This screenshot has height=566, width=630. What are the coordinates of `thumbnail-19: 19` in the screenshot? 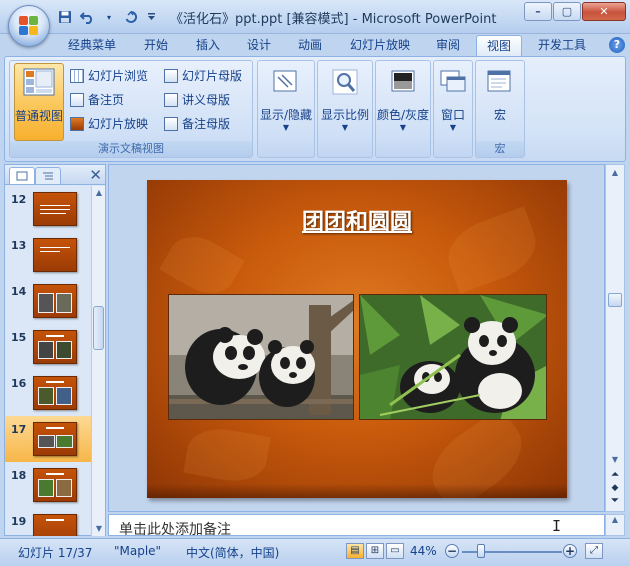 It's located at (48, 522).